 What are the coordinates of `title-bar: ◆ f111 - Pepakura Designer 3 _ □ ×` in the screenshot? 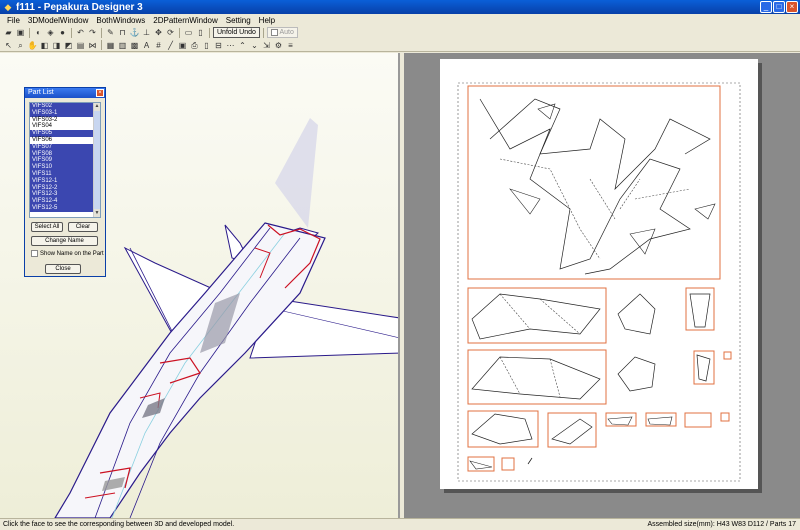 It's located at (400, 7).